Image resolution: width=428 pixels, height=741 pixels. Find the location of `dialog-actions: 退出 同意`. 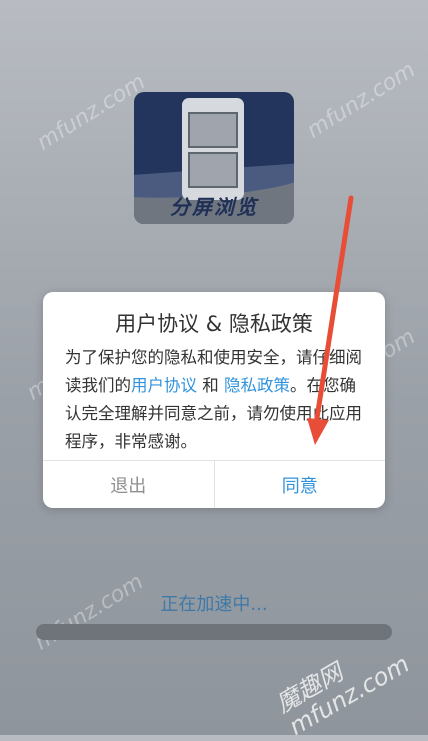

dialog-actions: 退出 同意 is located at coordinates (214, 484).